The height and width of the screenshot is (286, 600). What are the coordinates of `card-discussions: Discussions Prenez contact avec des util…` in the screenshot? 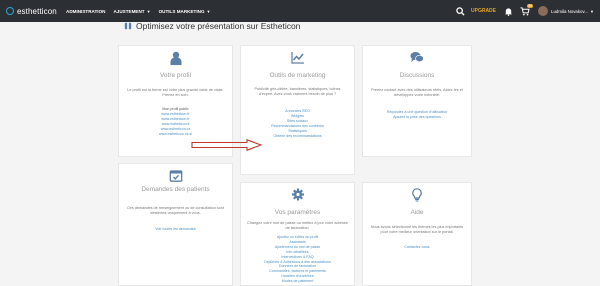 It's located at (417, 101).